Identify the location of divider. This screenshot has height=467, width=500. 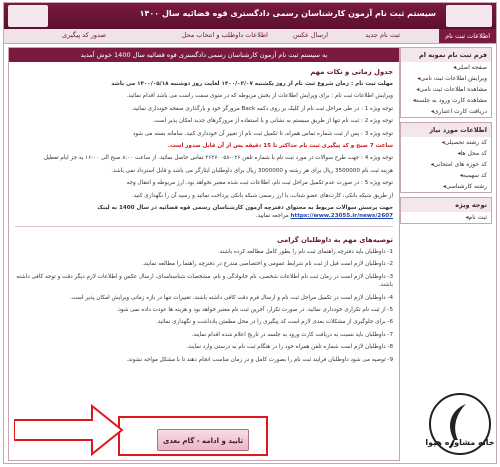
(204, 226).